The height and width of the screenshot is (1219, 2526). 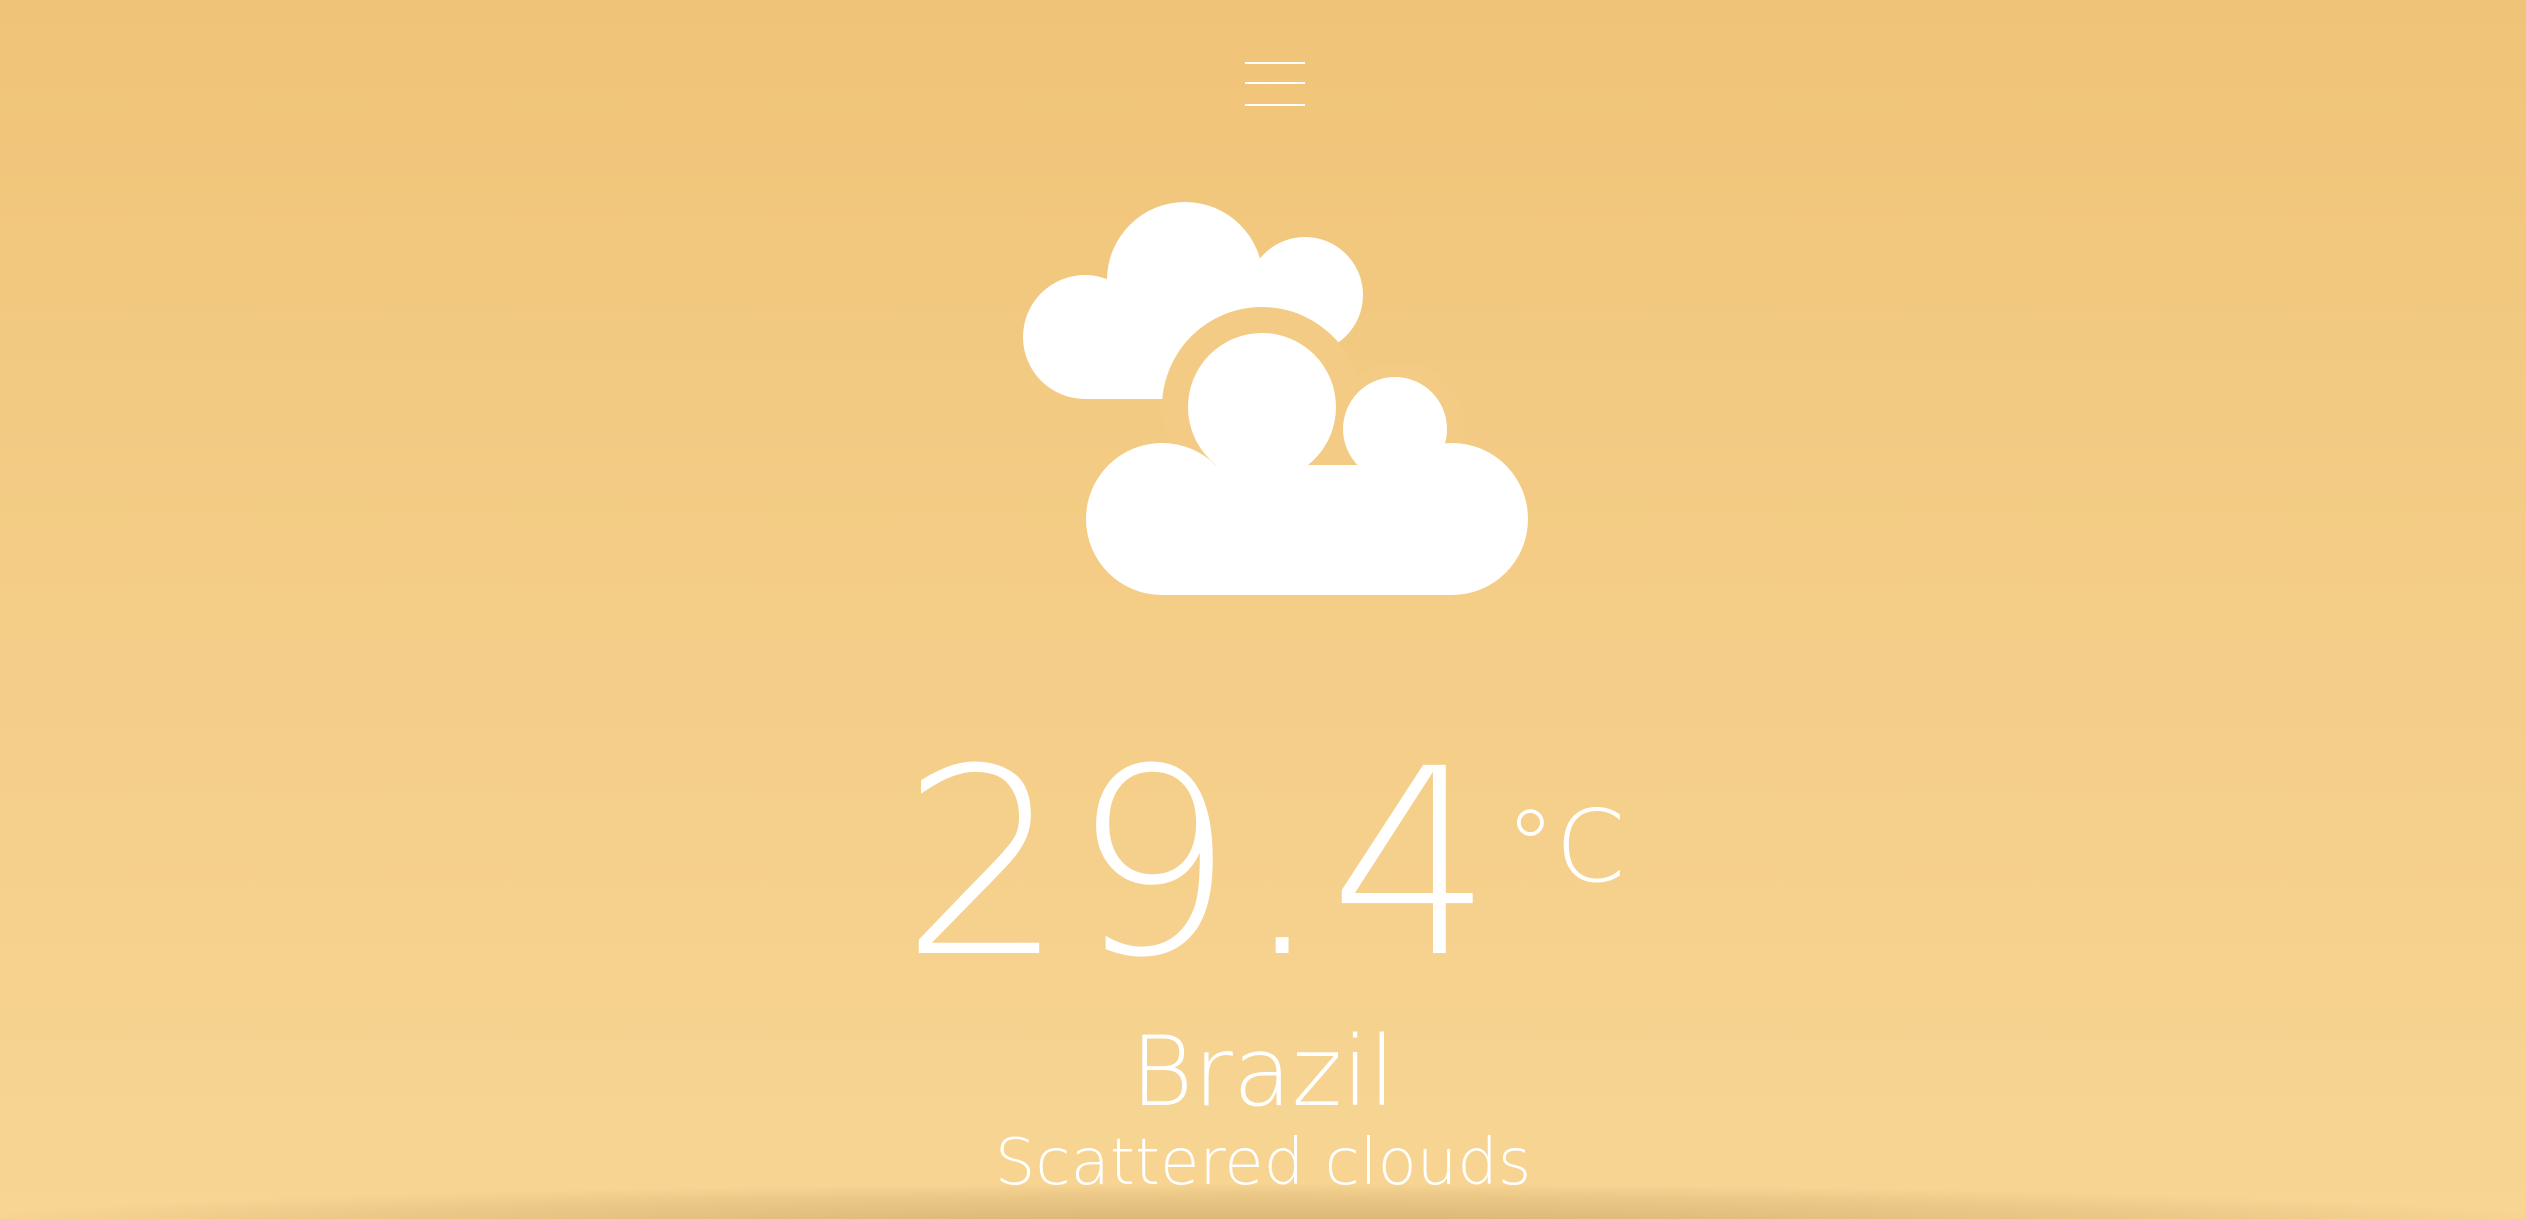 I want to click on menu-button, so click(x=1275, y=85).